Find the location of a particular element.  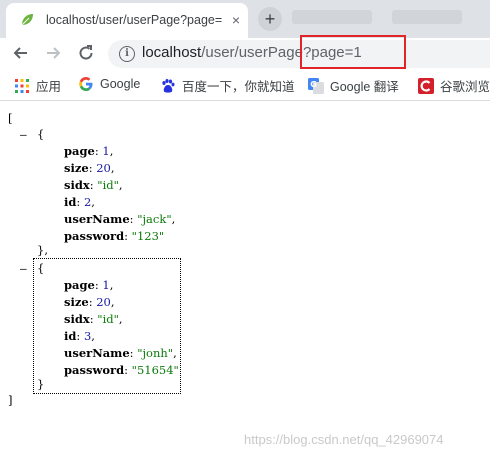

bookmarks-bar: 应用 Google 百度一下，你就知道 G Google 翻译 谷歌浏览 is located at coordinates (245, 85).